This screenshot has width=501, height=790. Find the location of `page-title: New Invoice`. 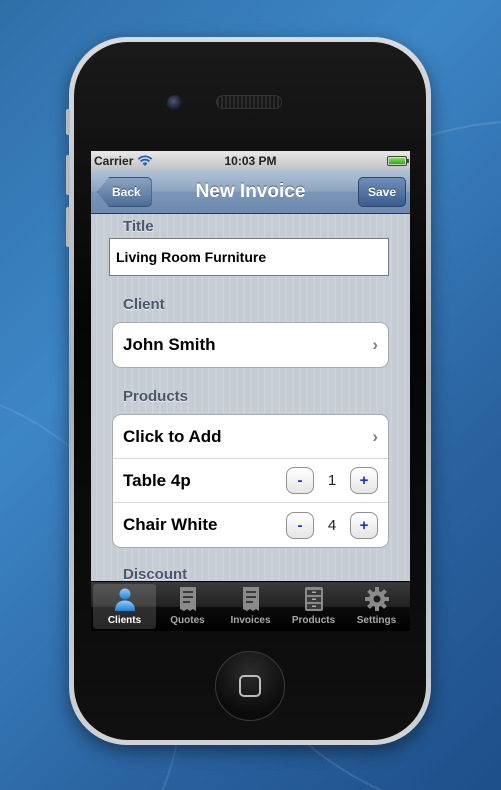

page-title: New Invoice is located at coordinates (250, 191).